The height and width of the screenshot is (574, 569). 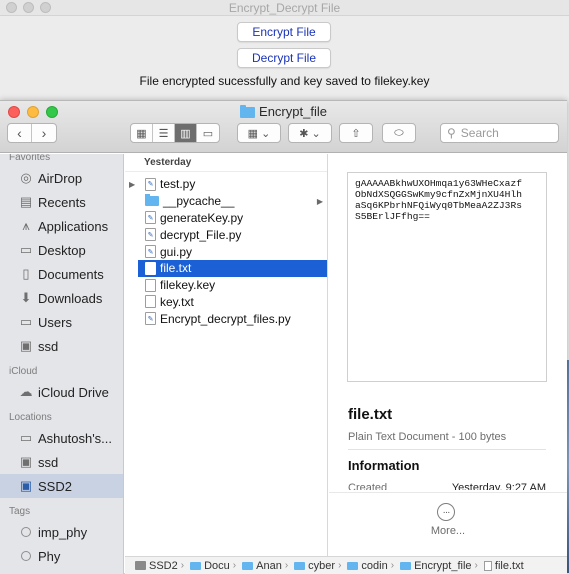 I want to click on sidebar-item-ssd: ▣ ssd, so click(x=61, y=346).